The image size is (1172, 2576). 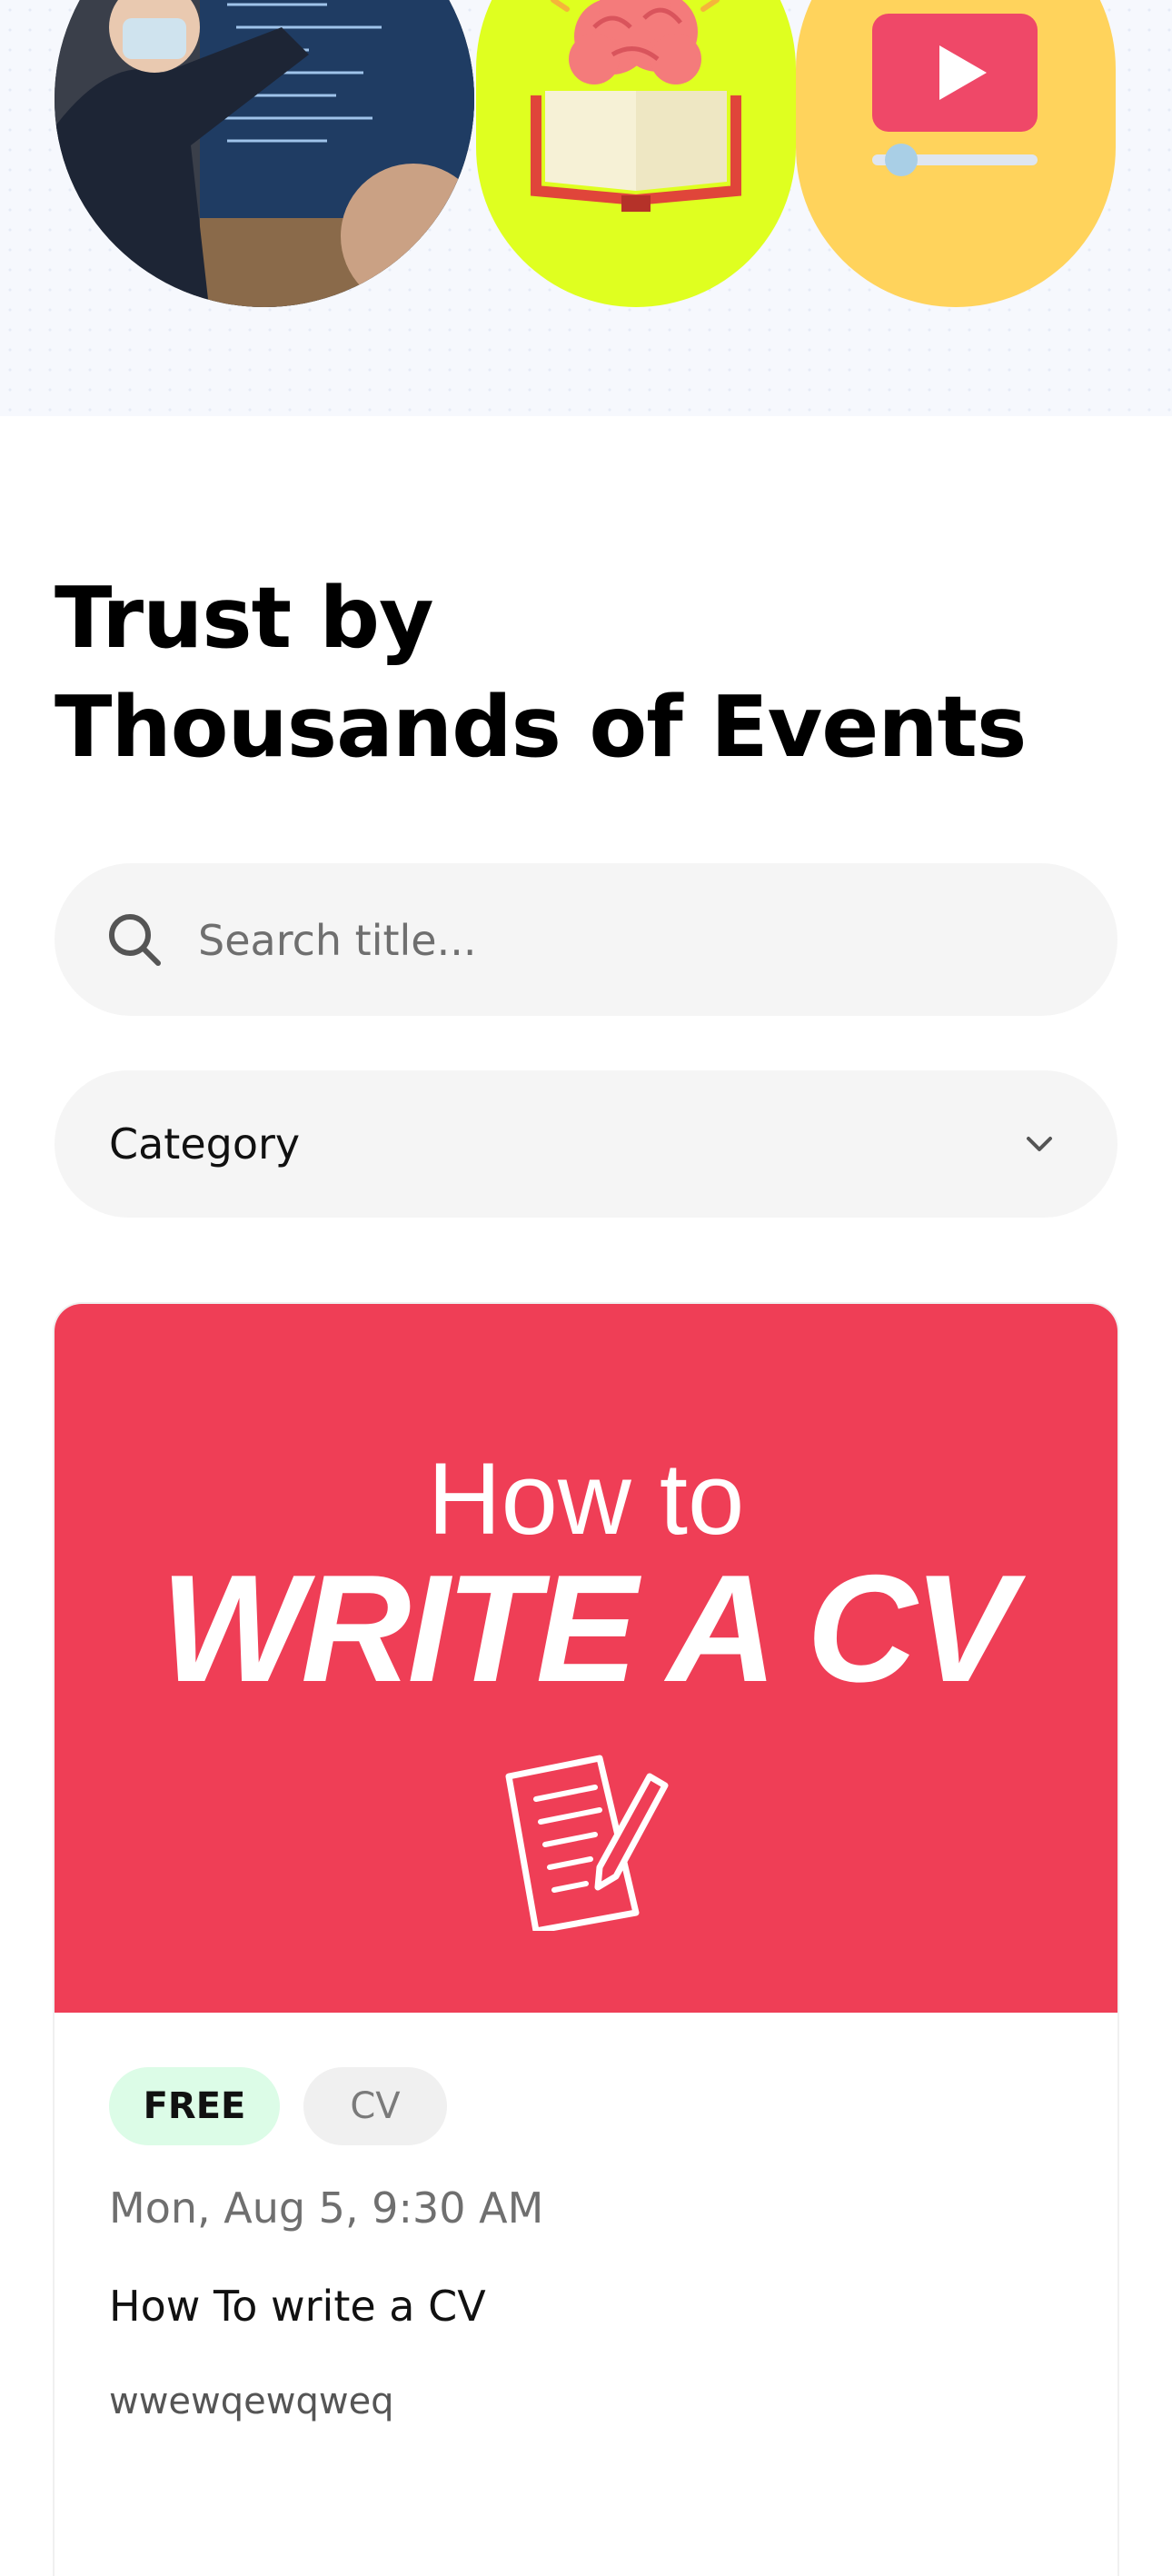 What do you see at coordinates (586, 1499) in the screenshot?
I see `event-banner-line1: How to` at bounding box center [586, 1499].